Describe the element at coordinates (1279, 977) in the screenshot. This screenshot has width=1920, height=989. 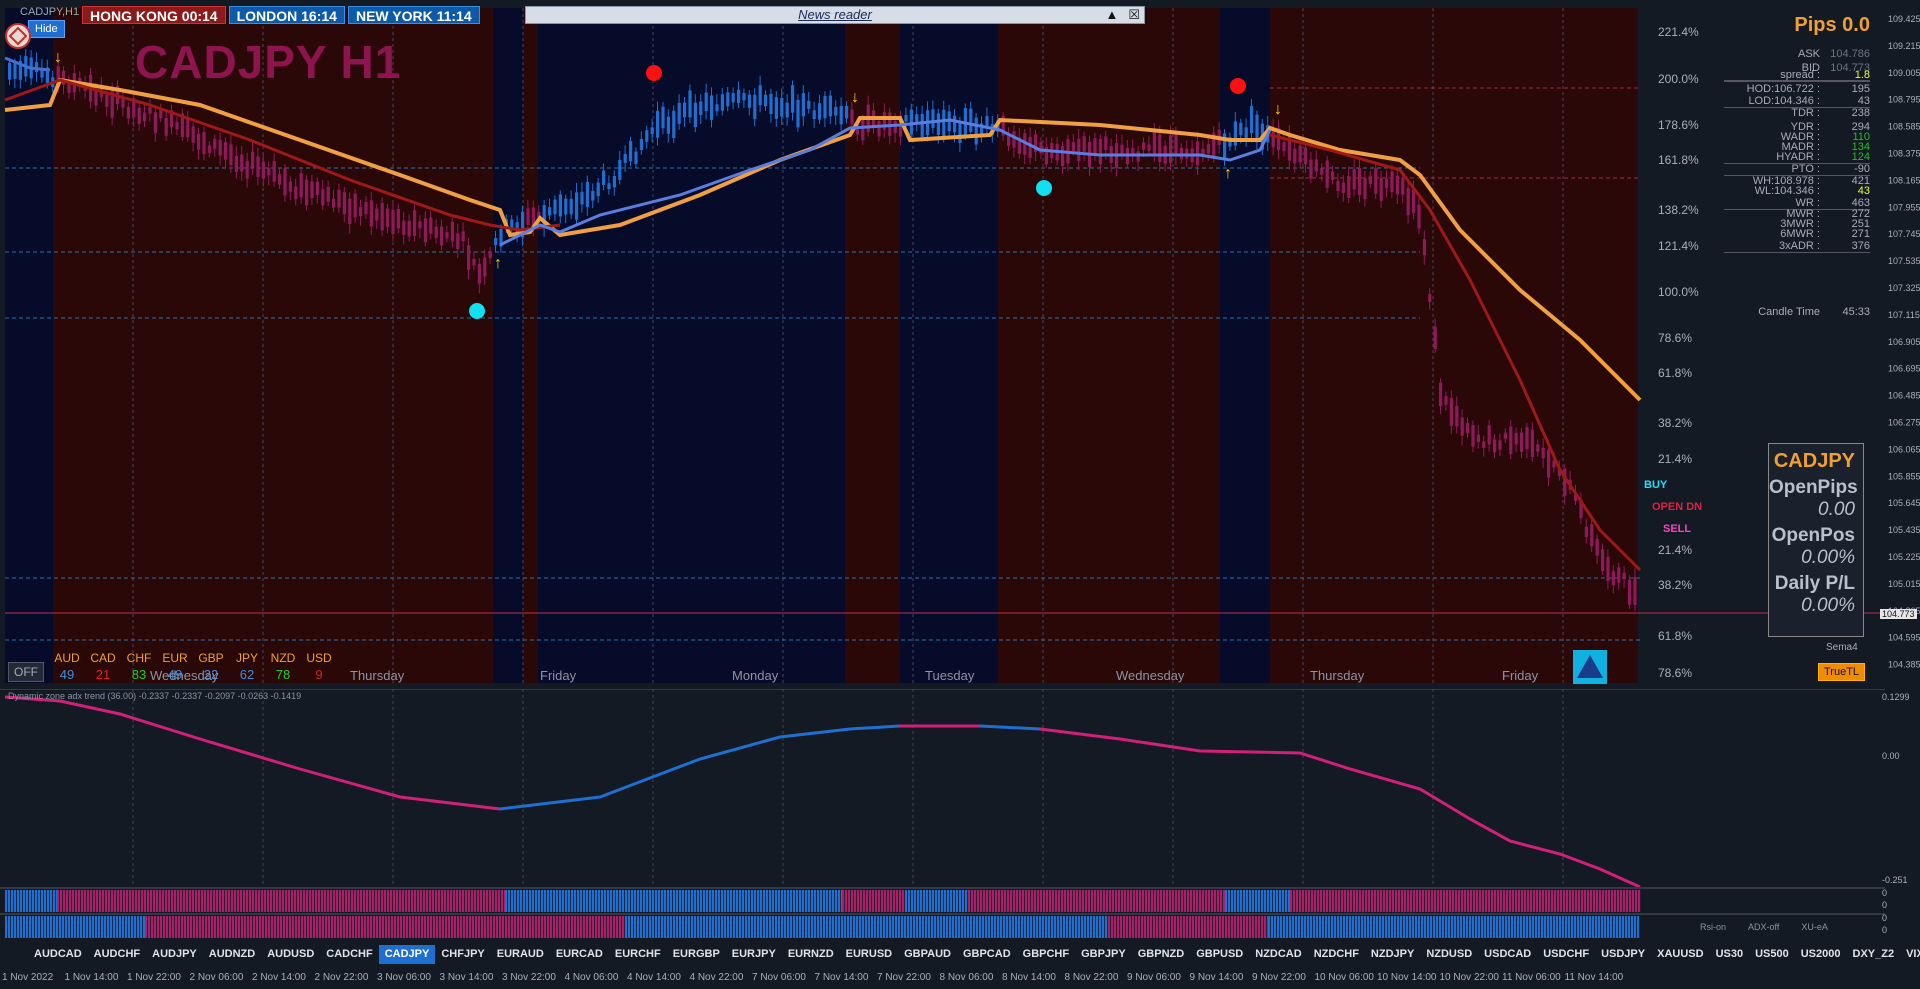
I see `time-tick-label: 9 Nov 22:00` at that location.